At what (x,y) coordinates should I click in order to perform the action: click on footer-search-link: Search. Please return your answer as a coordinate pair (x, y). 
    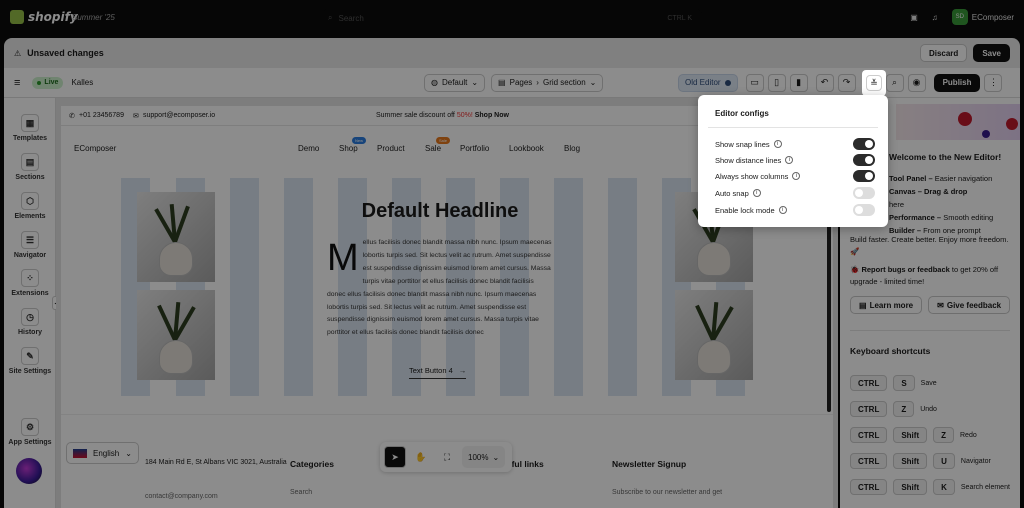
    Looking at the image, I should click on (301, 492).